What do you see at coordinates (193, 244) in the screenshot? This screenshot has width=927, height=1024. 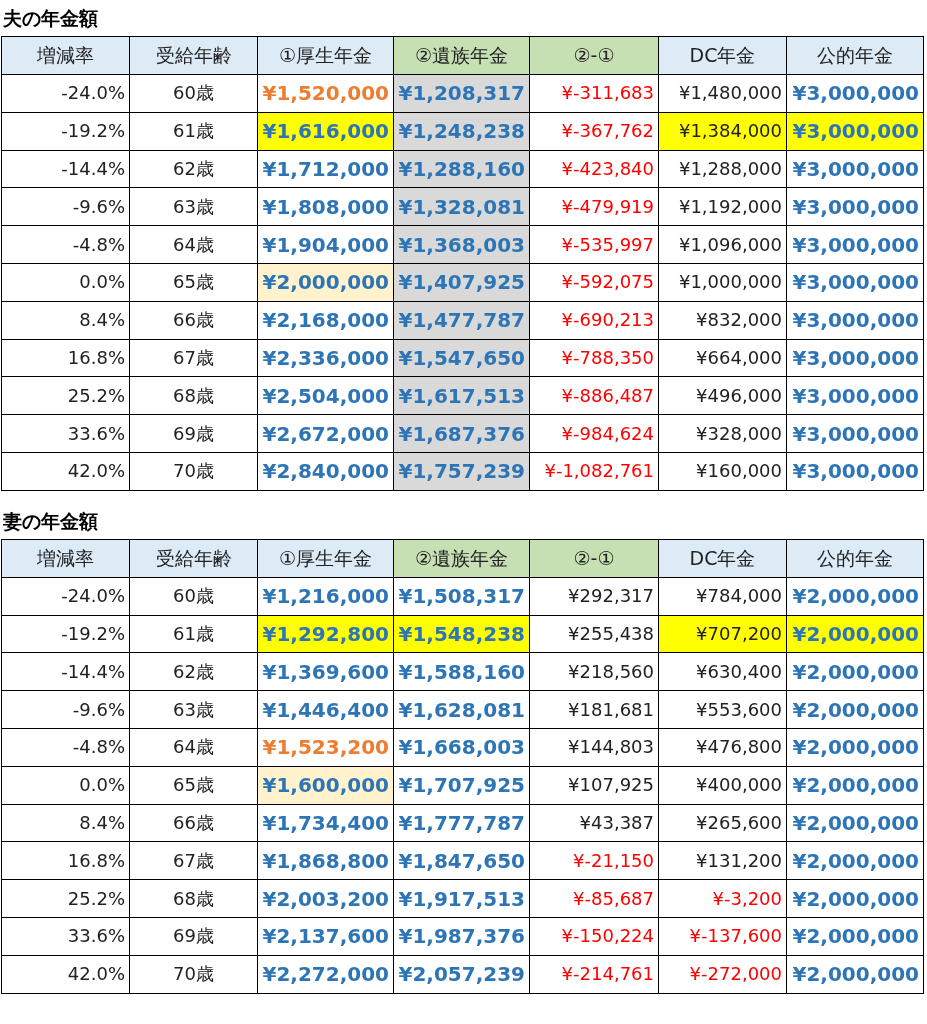 I see `table-cell: 64歳` at bounding box center [193, 244].